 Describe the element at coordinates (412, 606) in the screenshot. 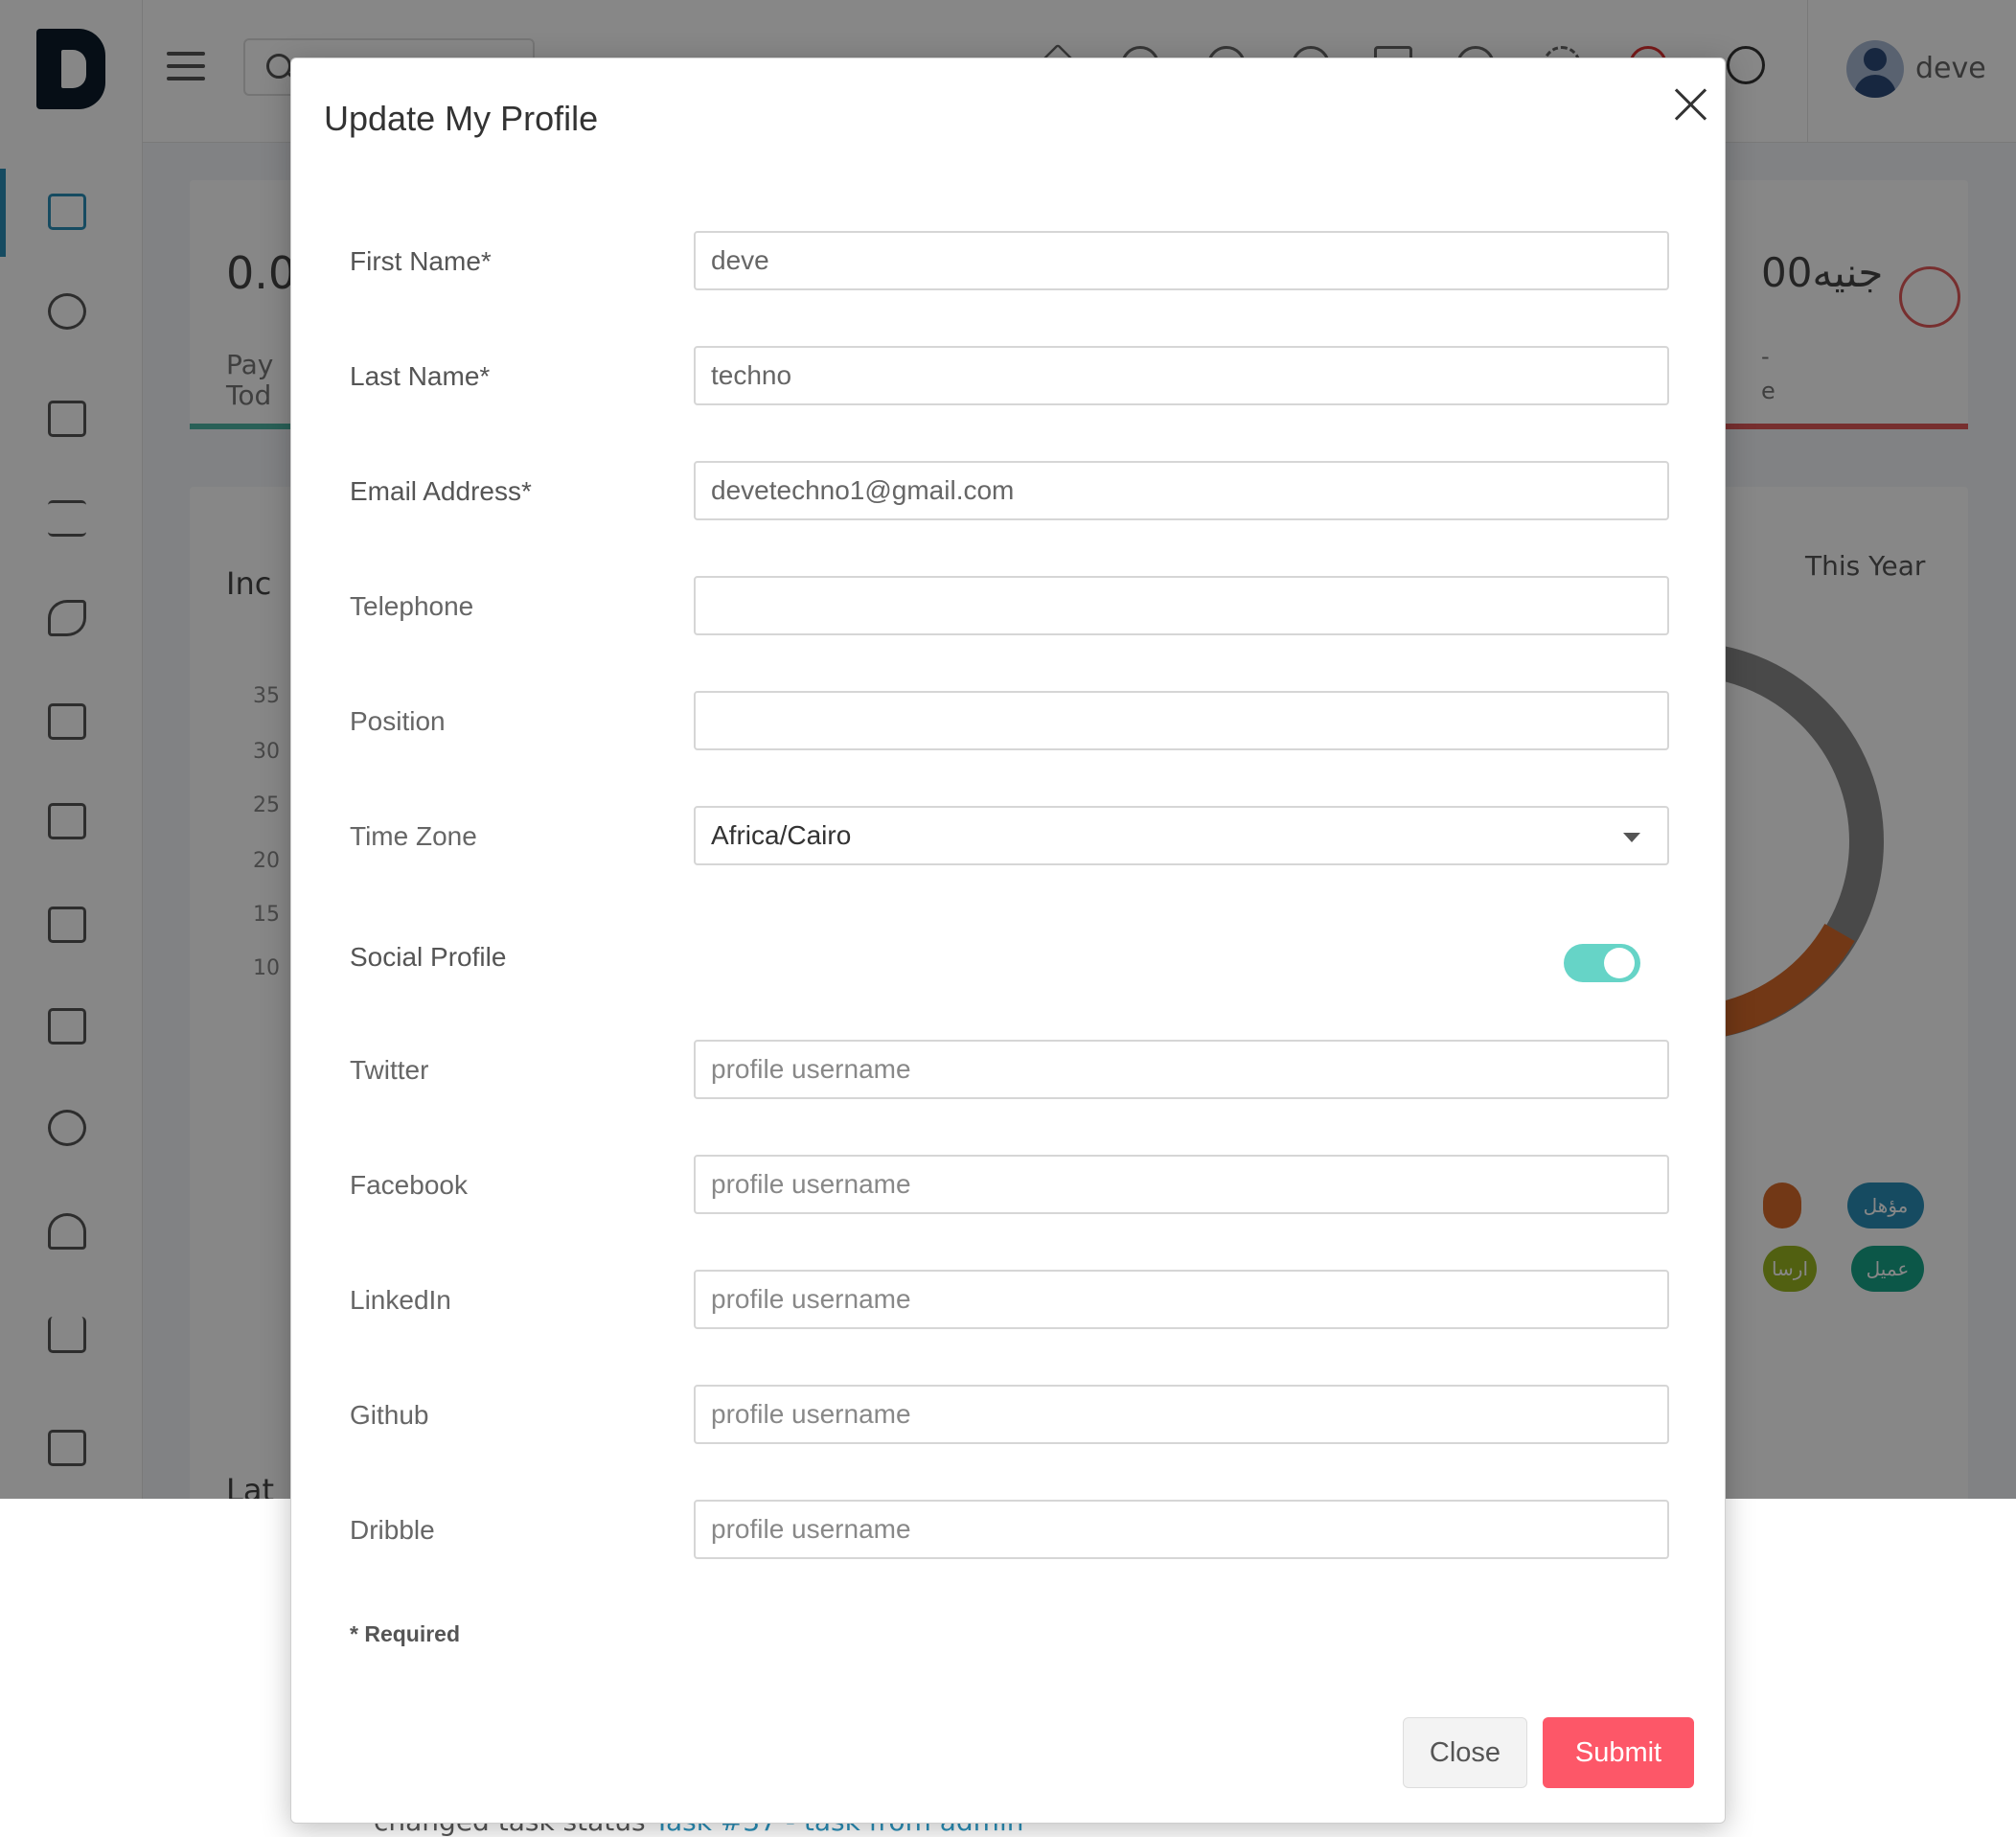

I see `telephone-label: Telephone` at that location.